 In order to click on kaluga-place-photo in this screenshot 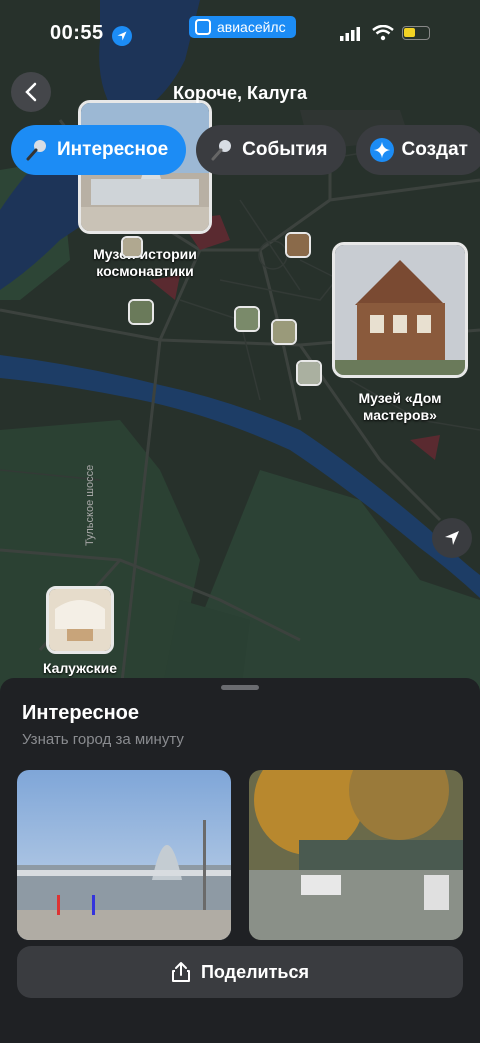, I will do `click(80, 620)`.